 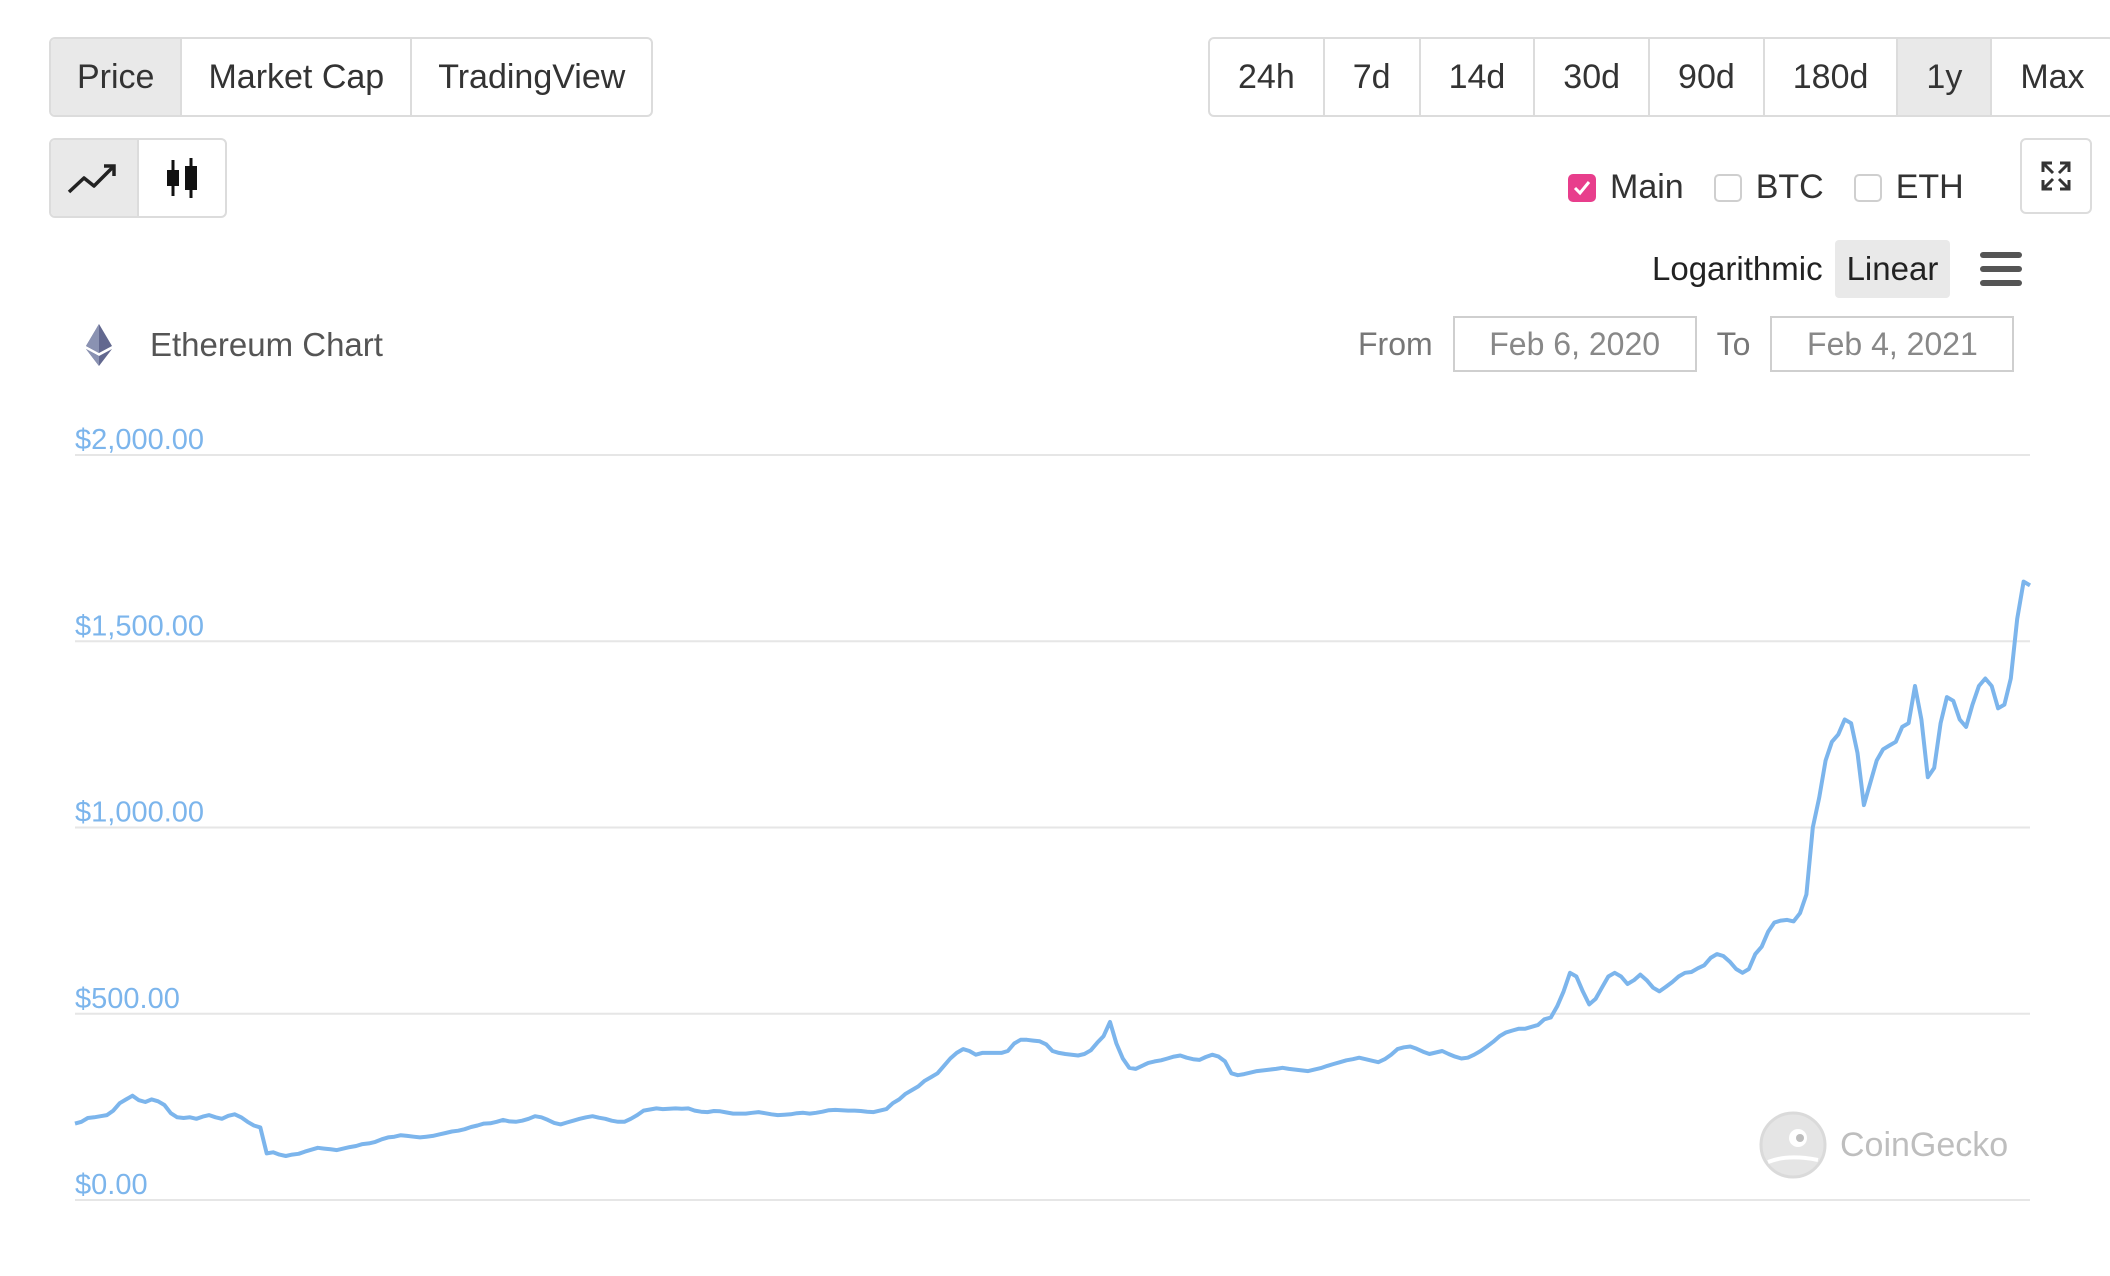 What do you see at coordinates (139, 813) in the screenshot?
I see `y-tick-label: $1,000.00` at bounding box center [139, 813].